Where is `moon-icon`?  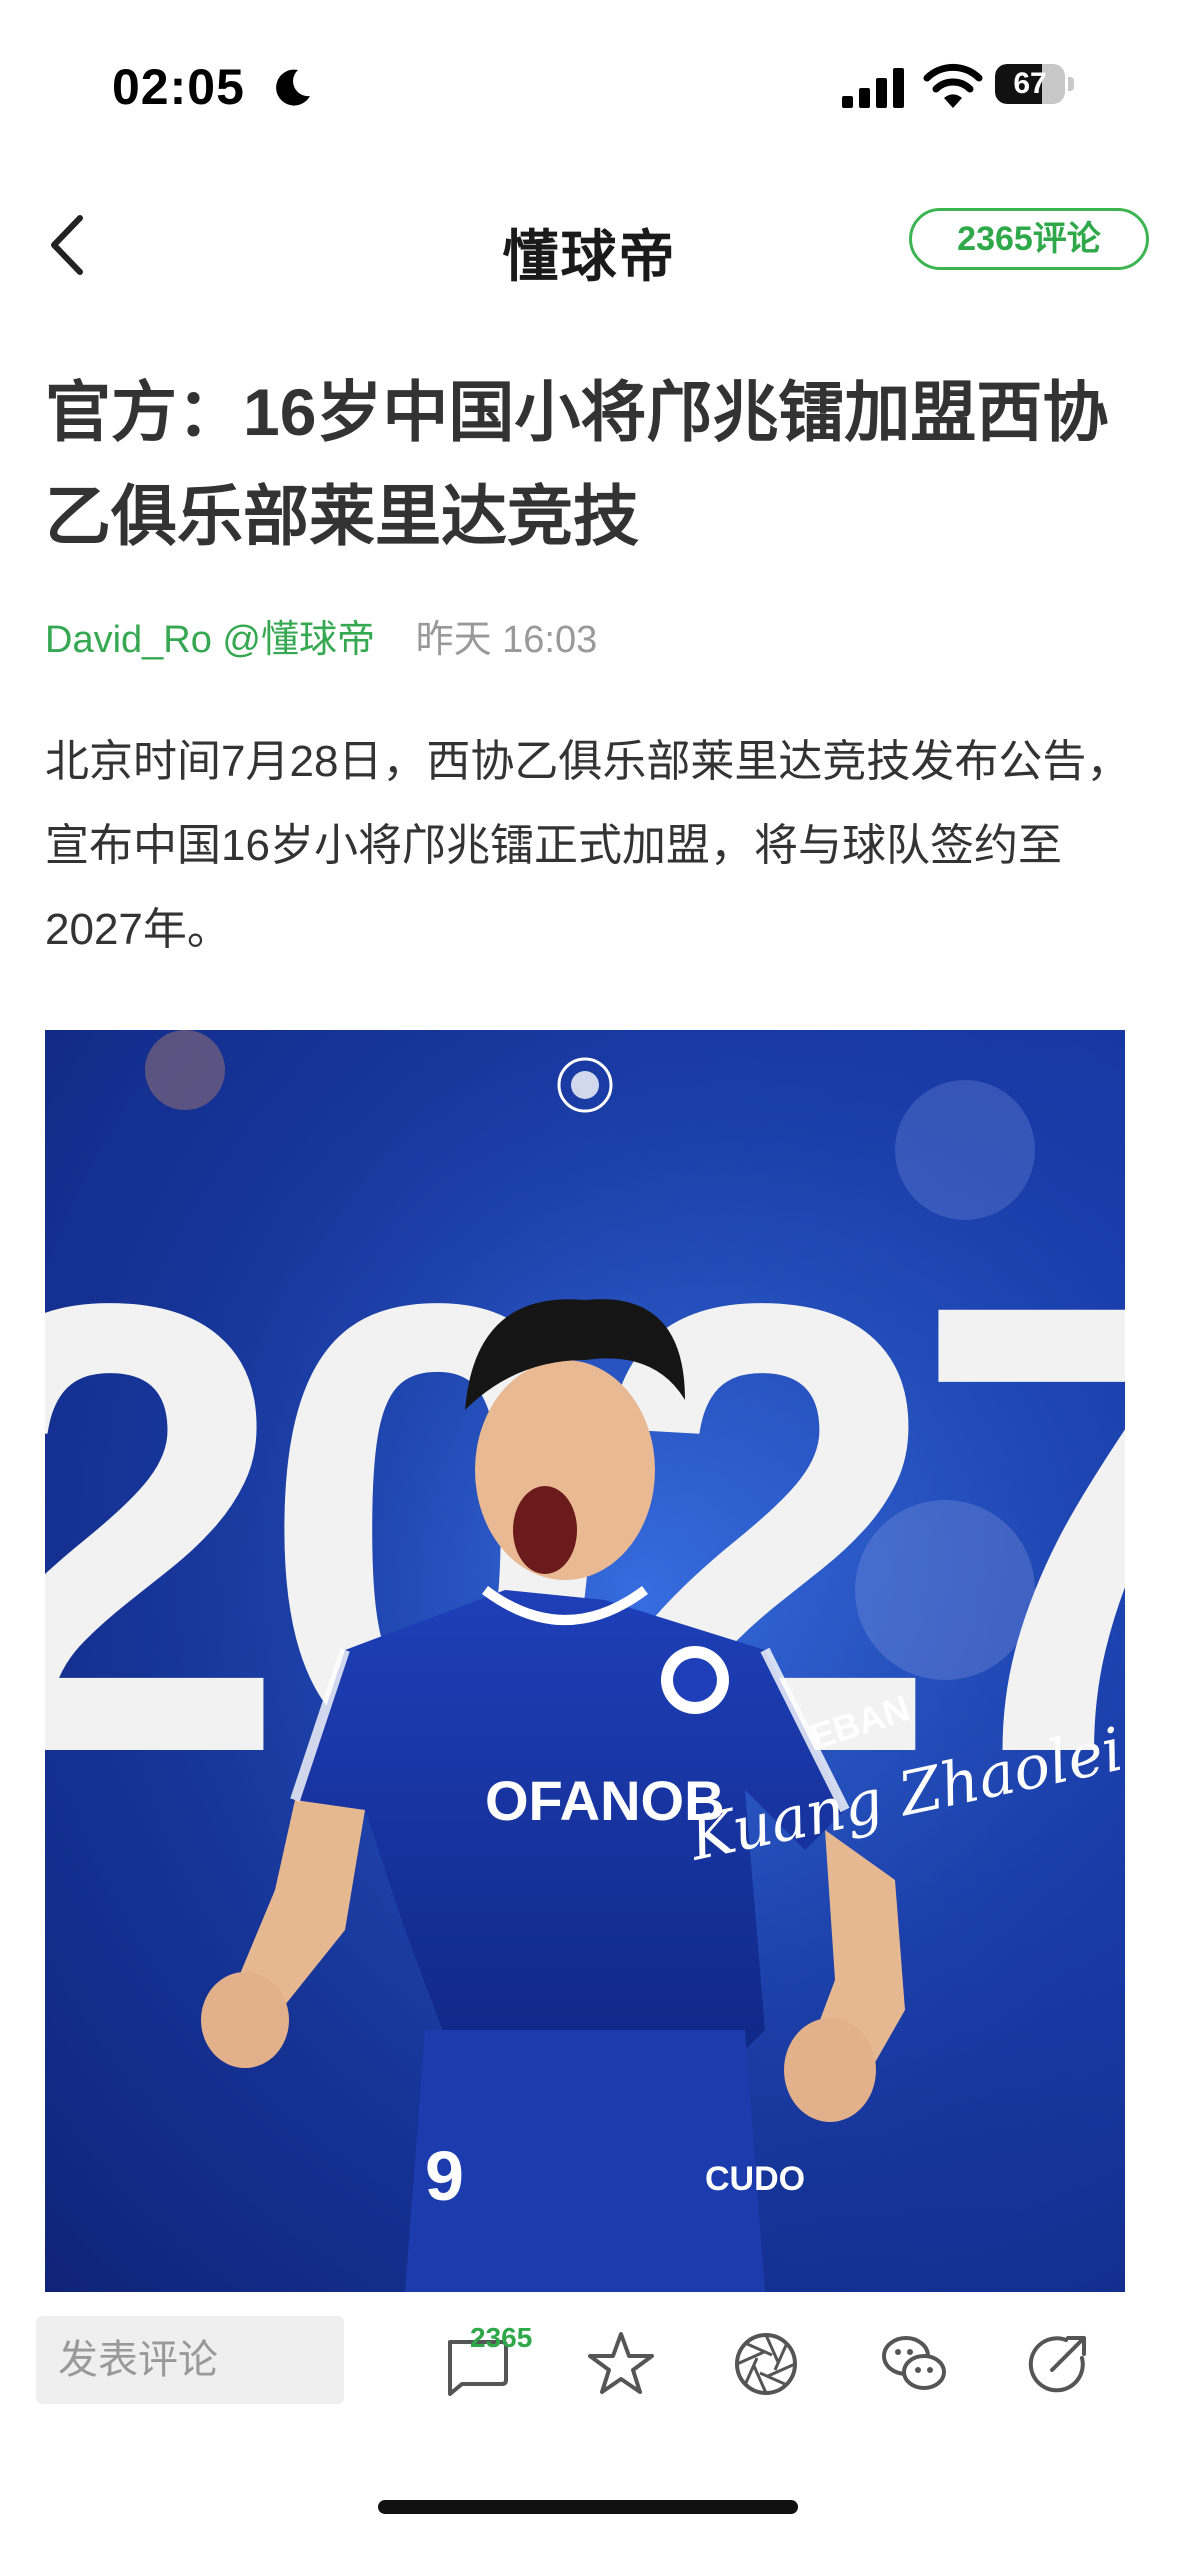
moon-icon is located at coordinates (293, 87).